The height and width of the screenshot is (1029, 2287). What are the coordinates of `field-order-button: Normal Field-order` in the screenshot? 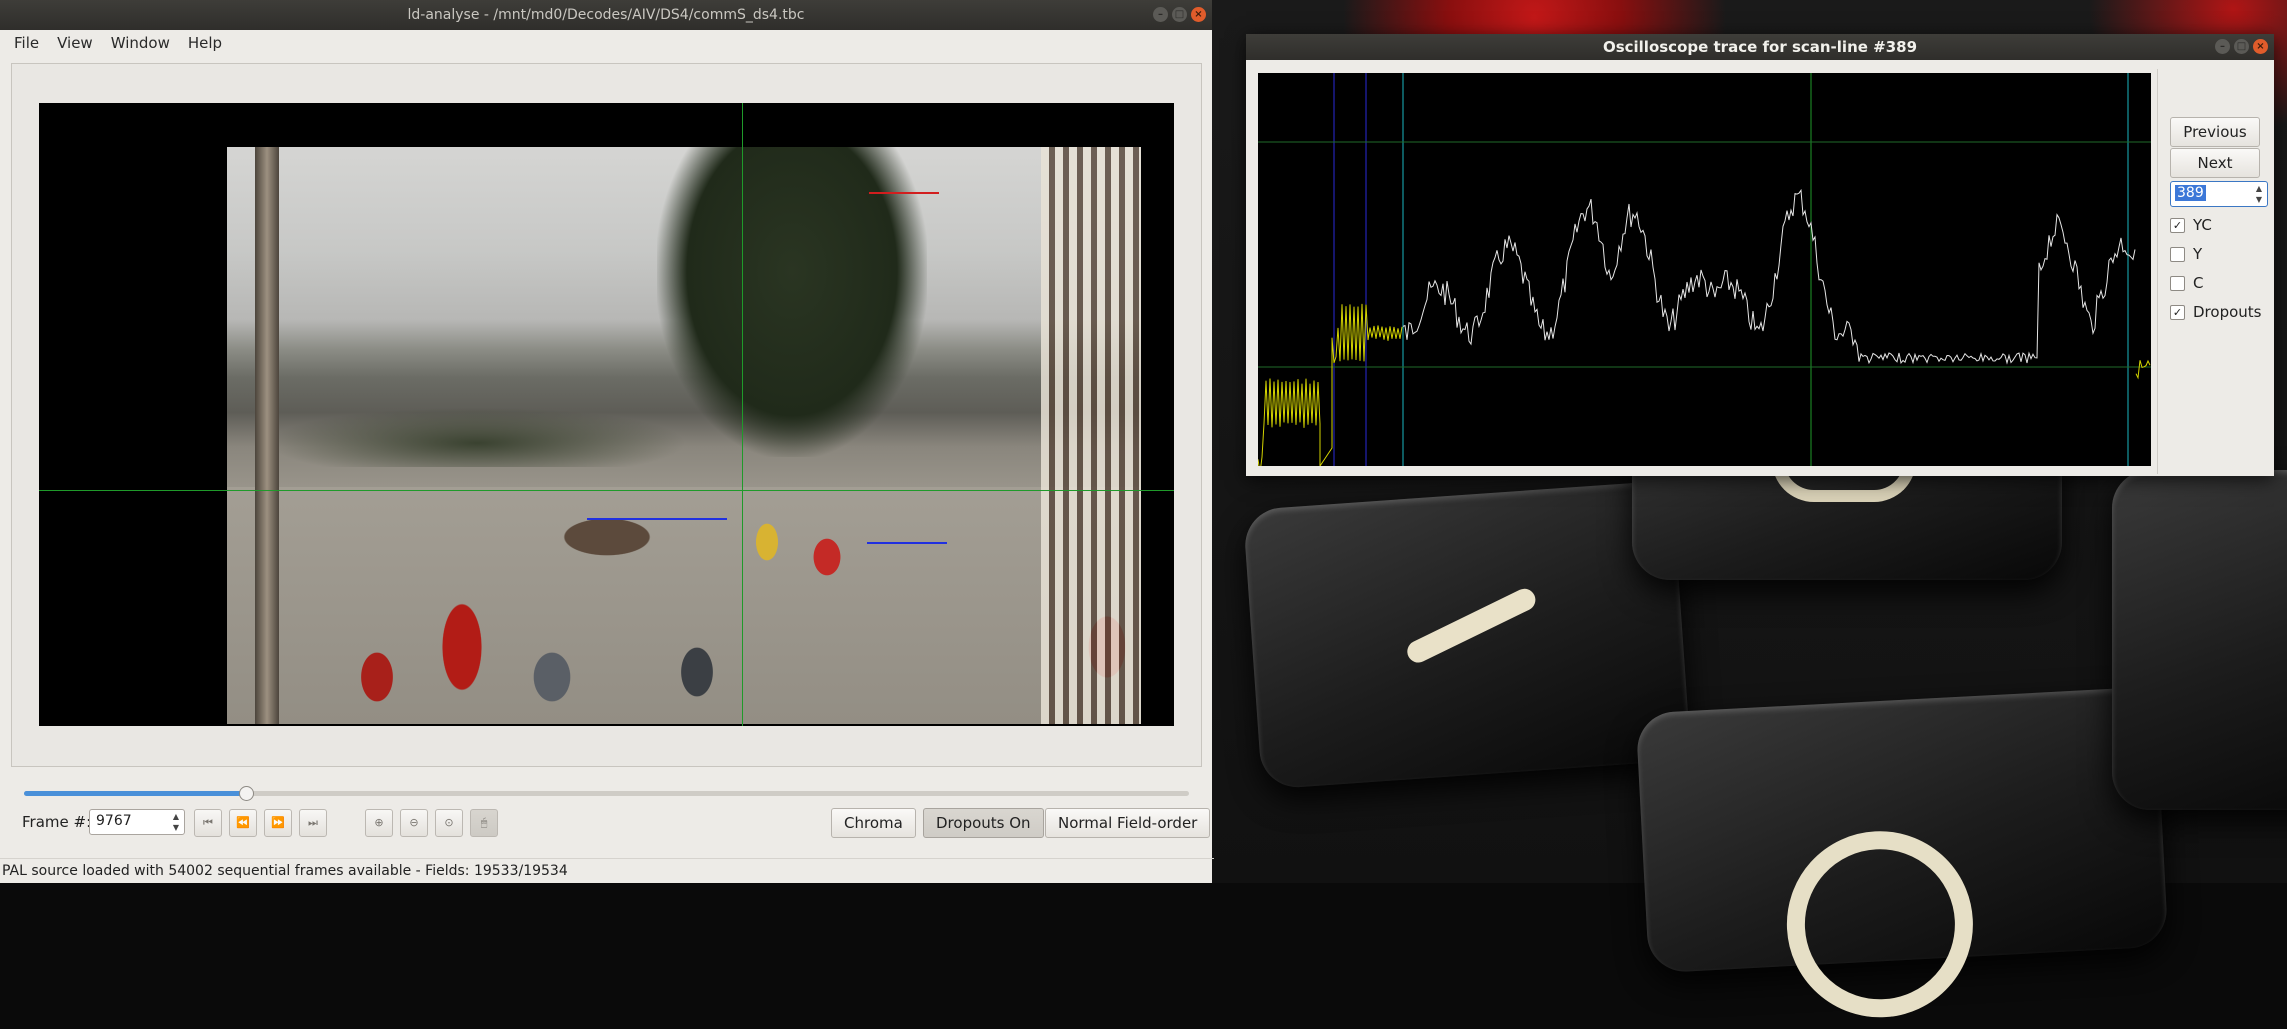 It's located at (1128, 823).